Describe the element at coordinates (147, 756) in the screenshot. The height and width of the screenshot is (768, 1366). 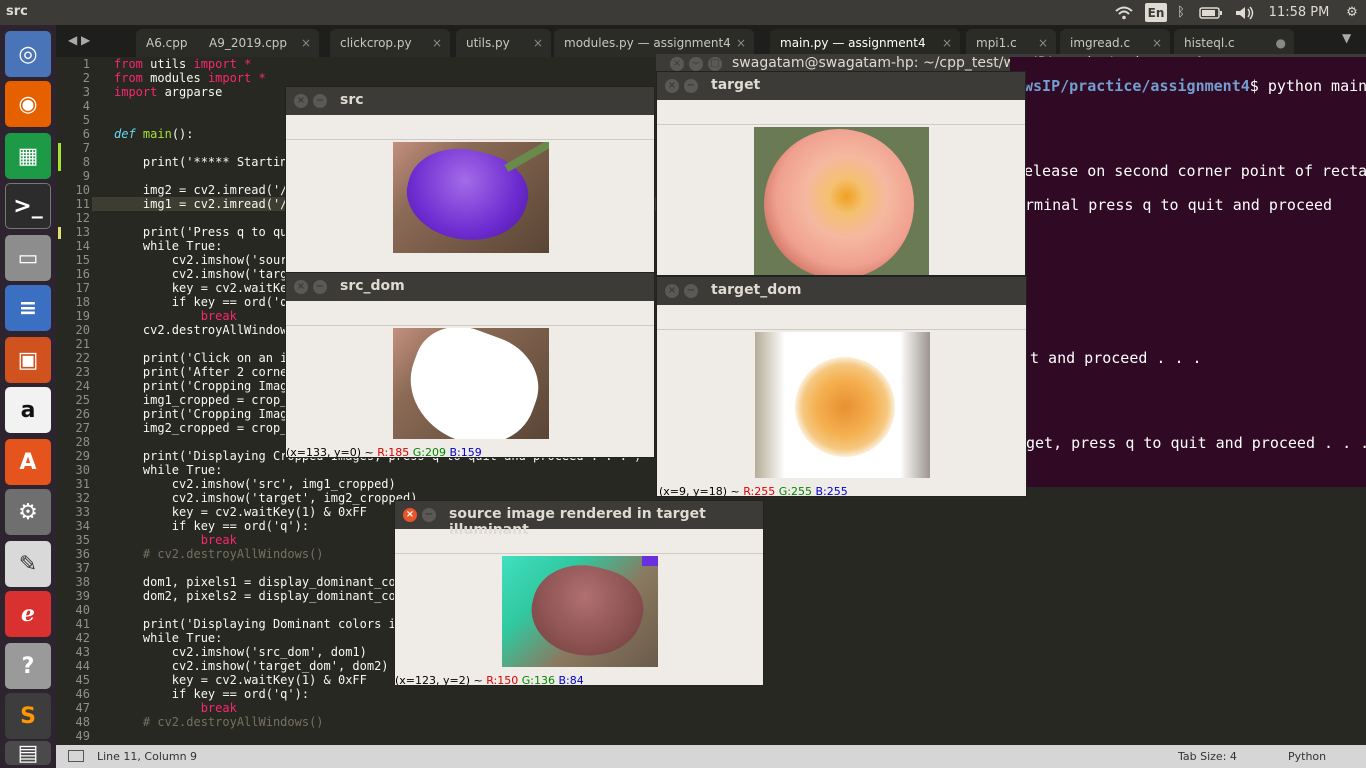
I see `cursor-position: Line 11, Column 9` at that location.